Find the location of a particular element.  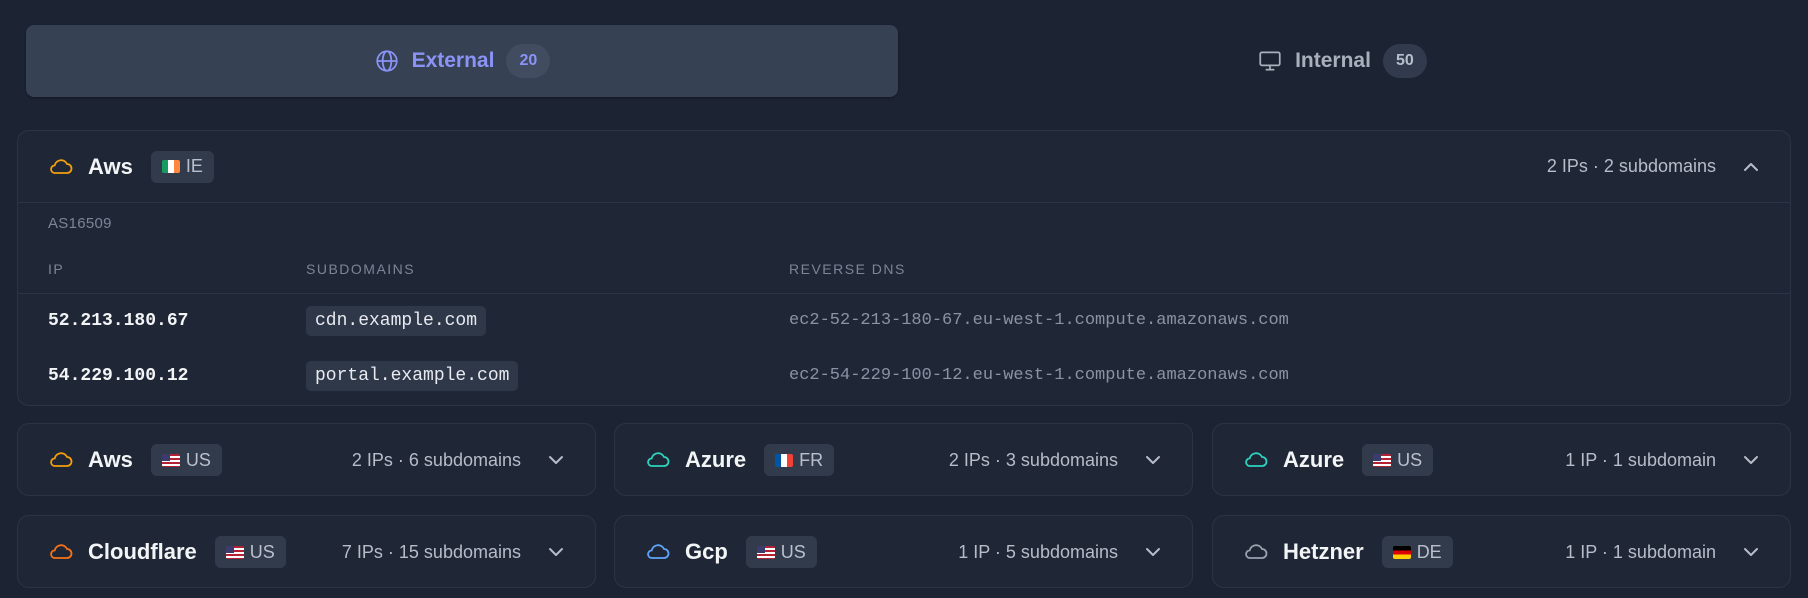

tab-internal-count: 50 is located at coordinates (1404, 61).